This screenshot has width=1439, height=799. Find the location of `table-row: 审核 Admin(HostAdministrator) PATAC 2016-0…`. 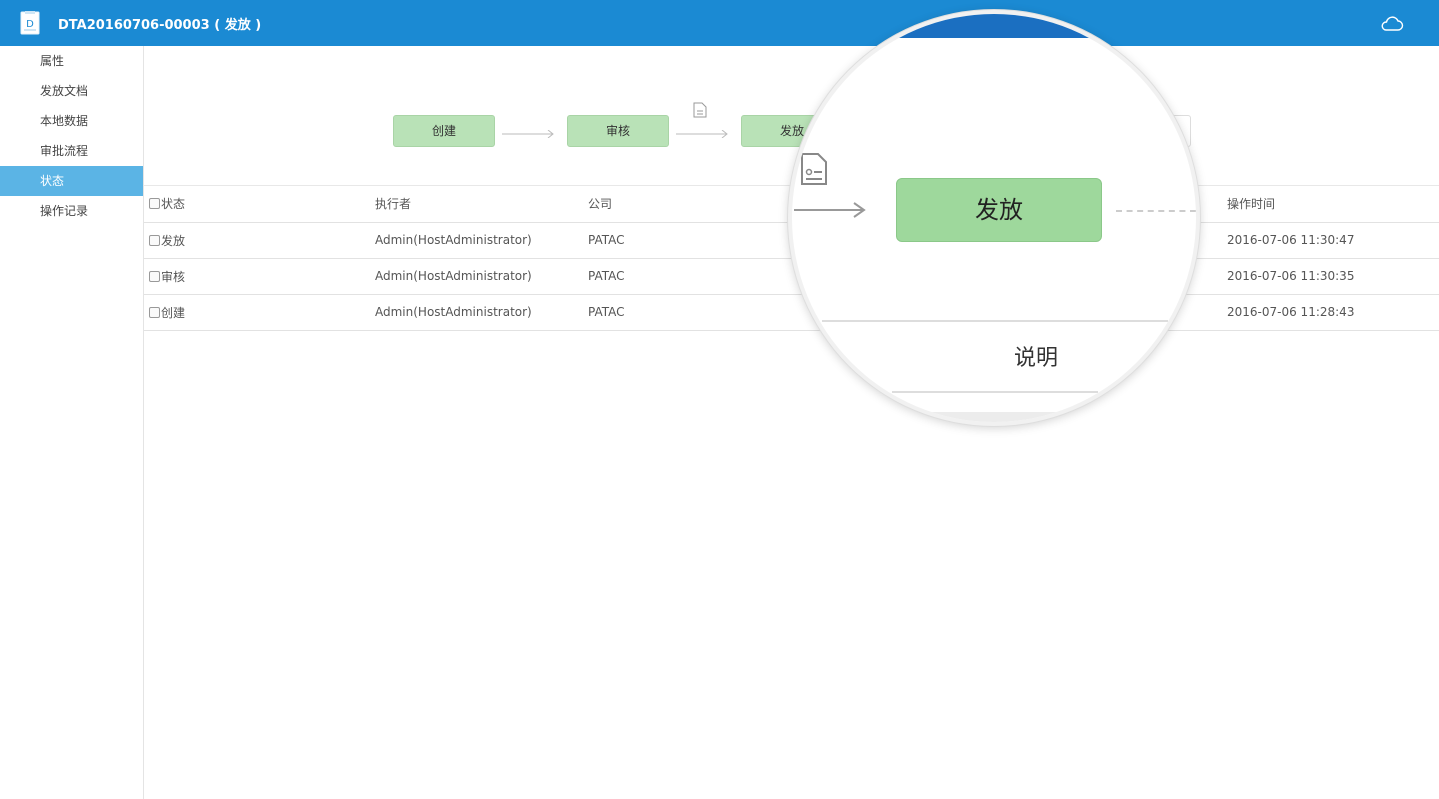

table-row: 审核 Admin(HostAdministrator) PATAC 2016-0… is located at coordinates (791, 276).